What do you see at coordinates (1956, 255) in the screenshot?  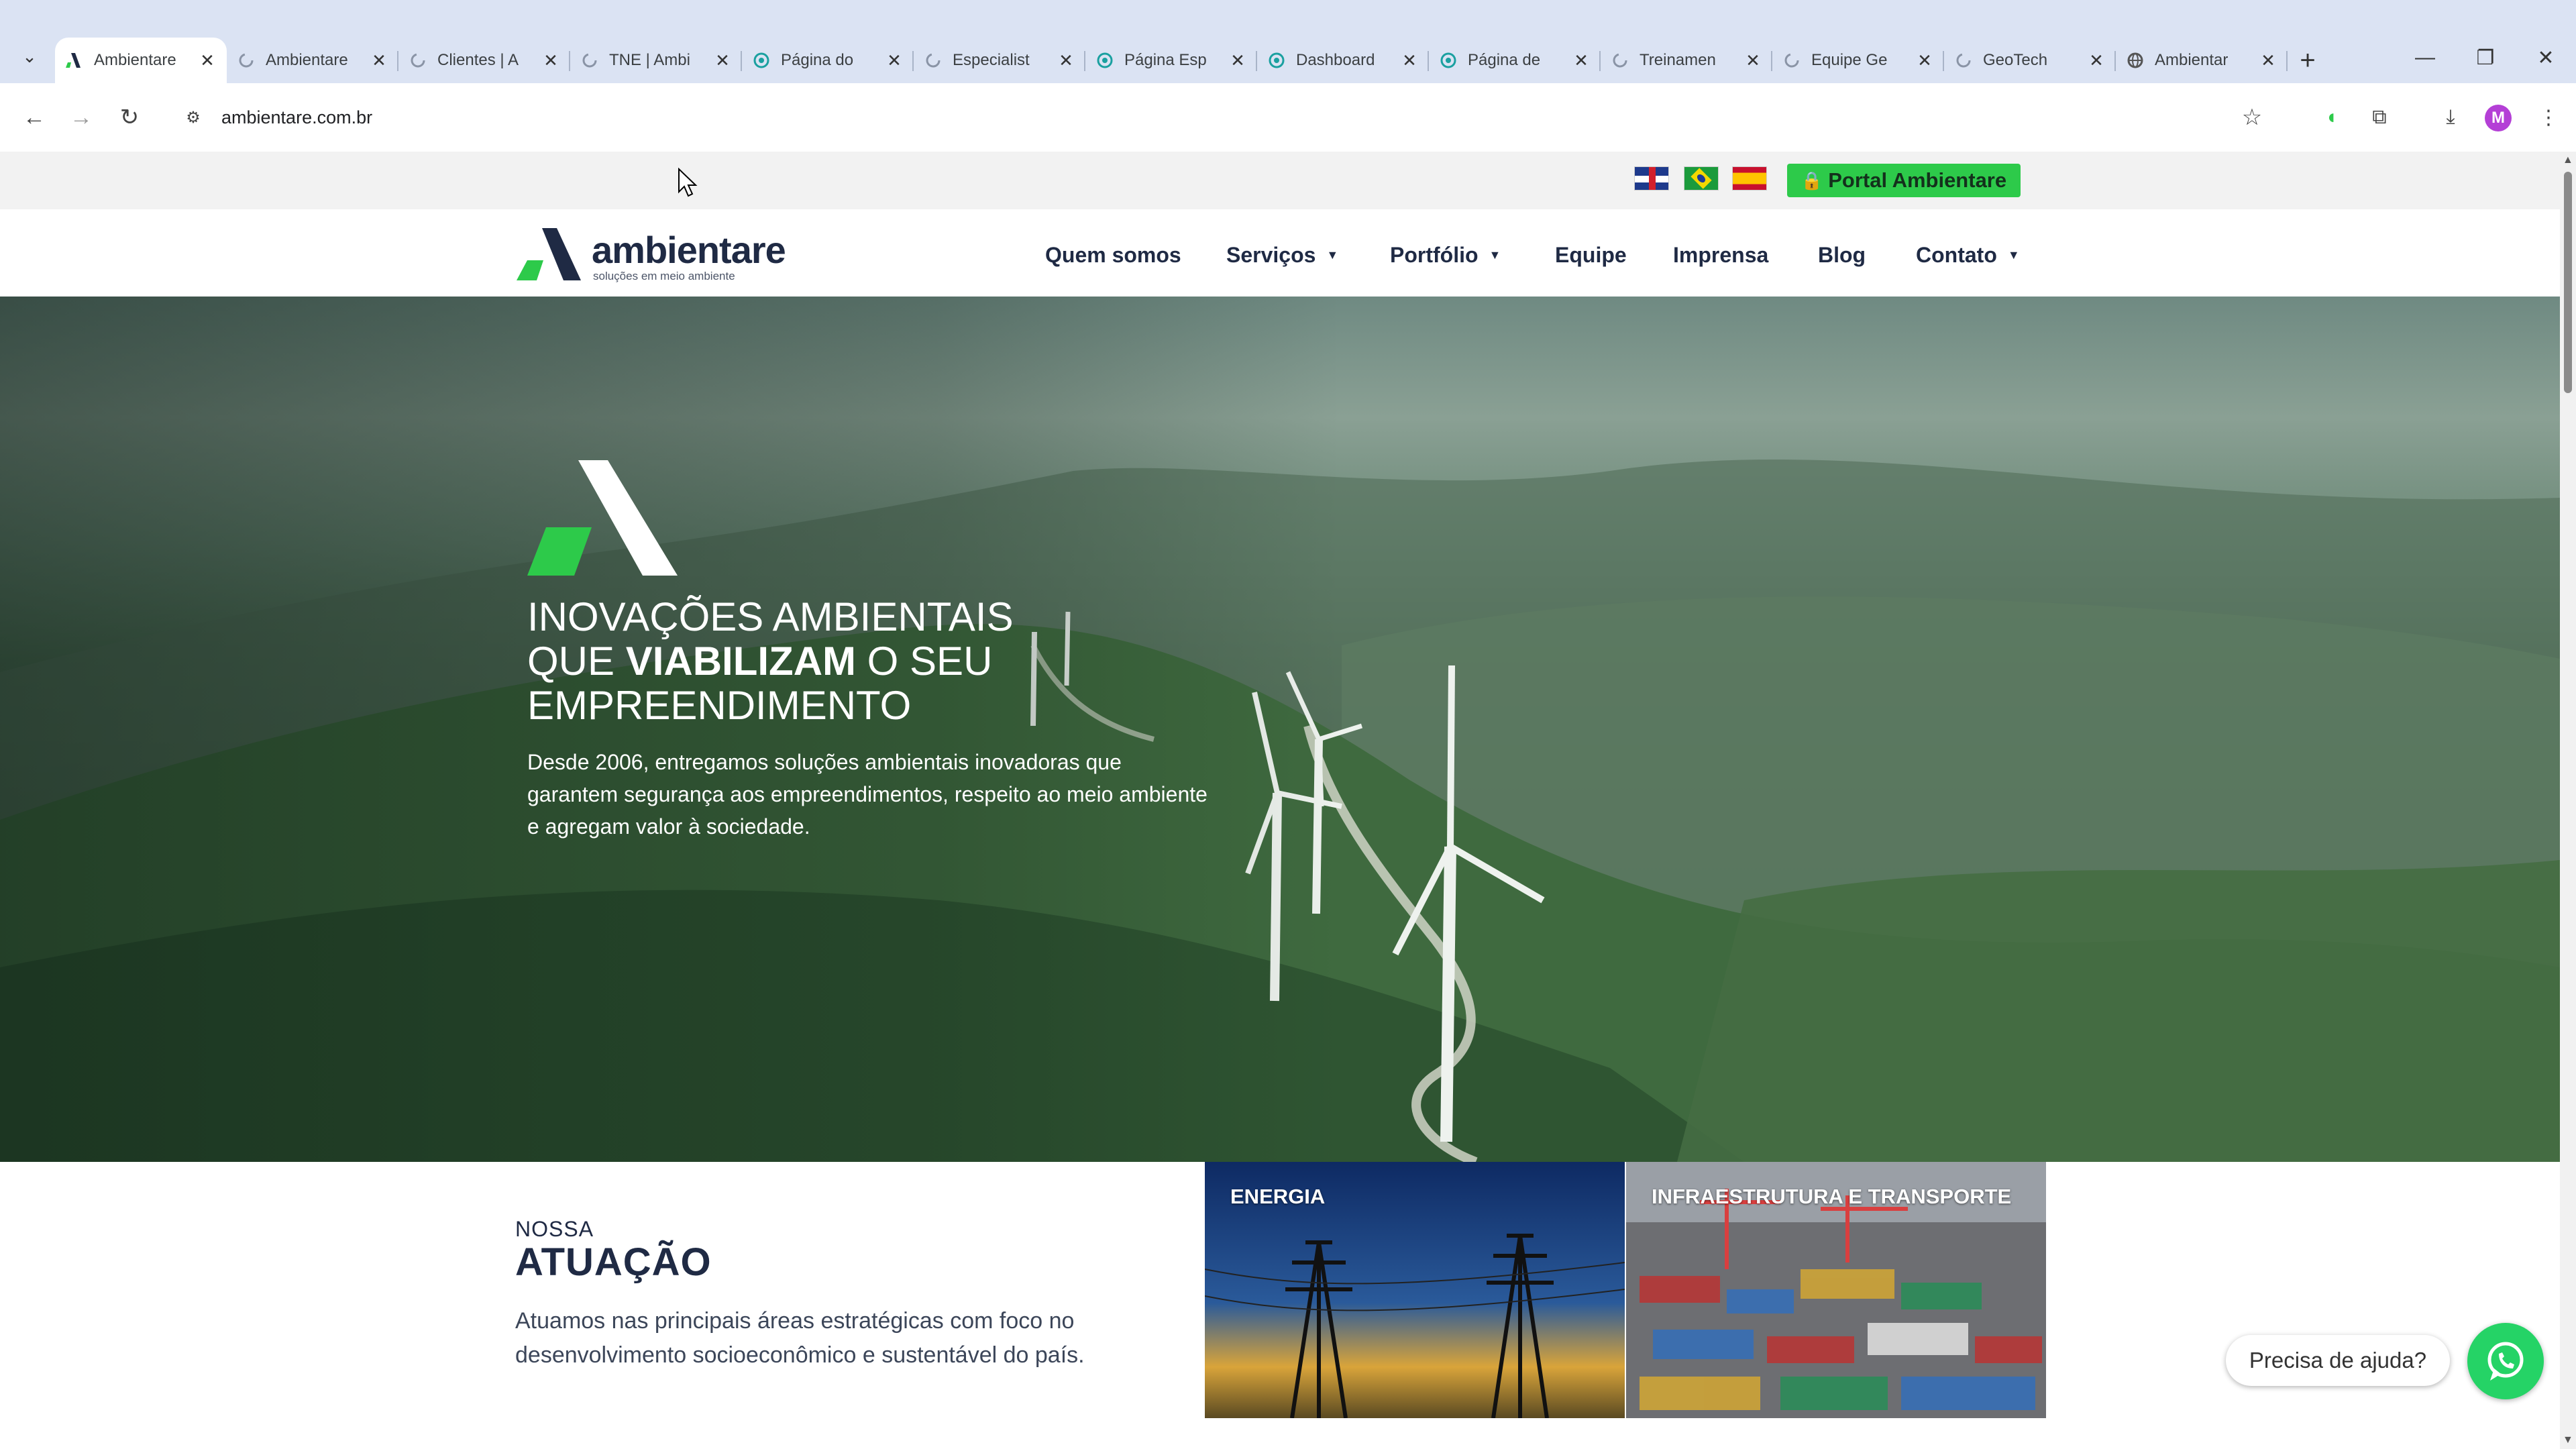 I see `nav-label: Contato` at bounding box center [1956, 255].